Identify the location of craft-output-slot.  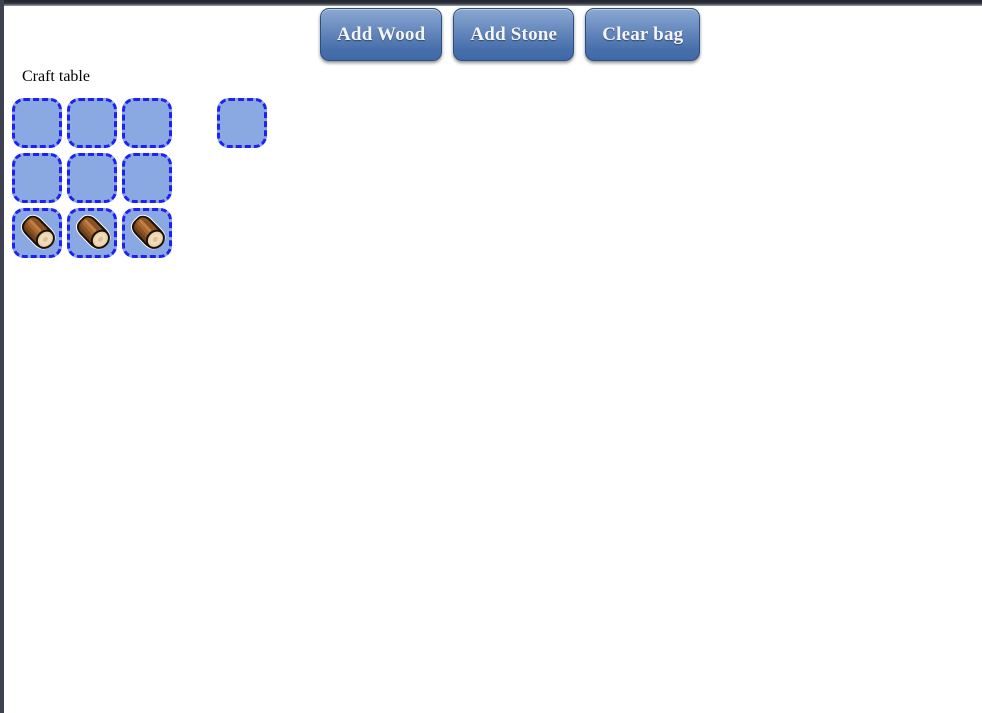
(242, 123).